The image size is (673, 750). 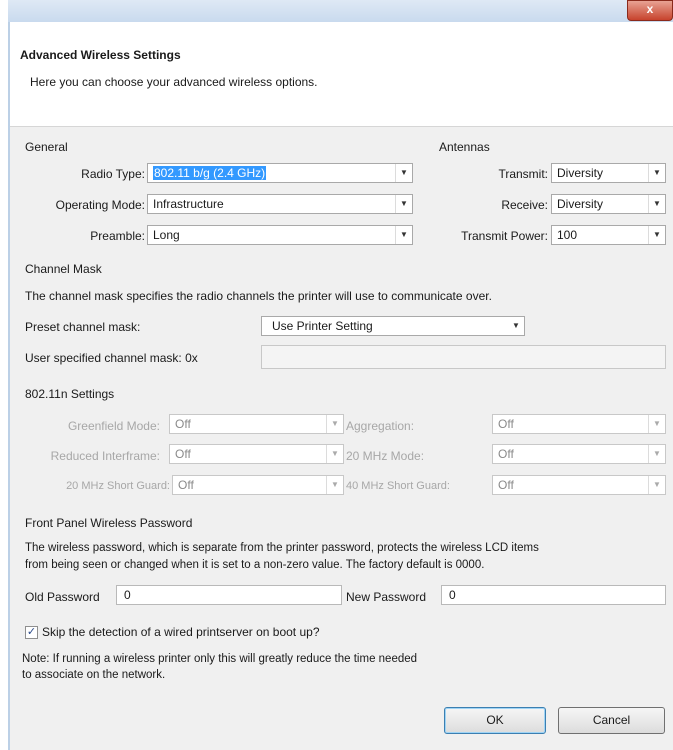 What do you see at coordinates (580, 204) in the screenshot?
I see `receive-value: Diversity` at bounding box center [580, 204].